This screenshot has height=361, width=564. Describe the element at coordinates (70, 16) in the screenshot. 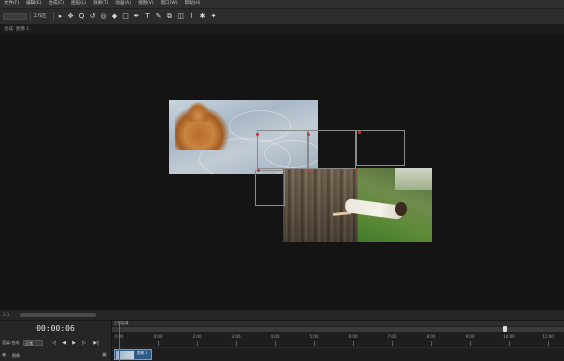

I see `selection-icon: ✥` at that location.